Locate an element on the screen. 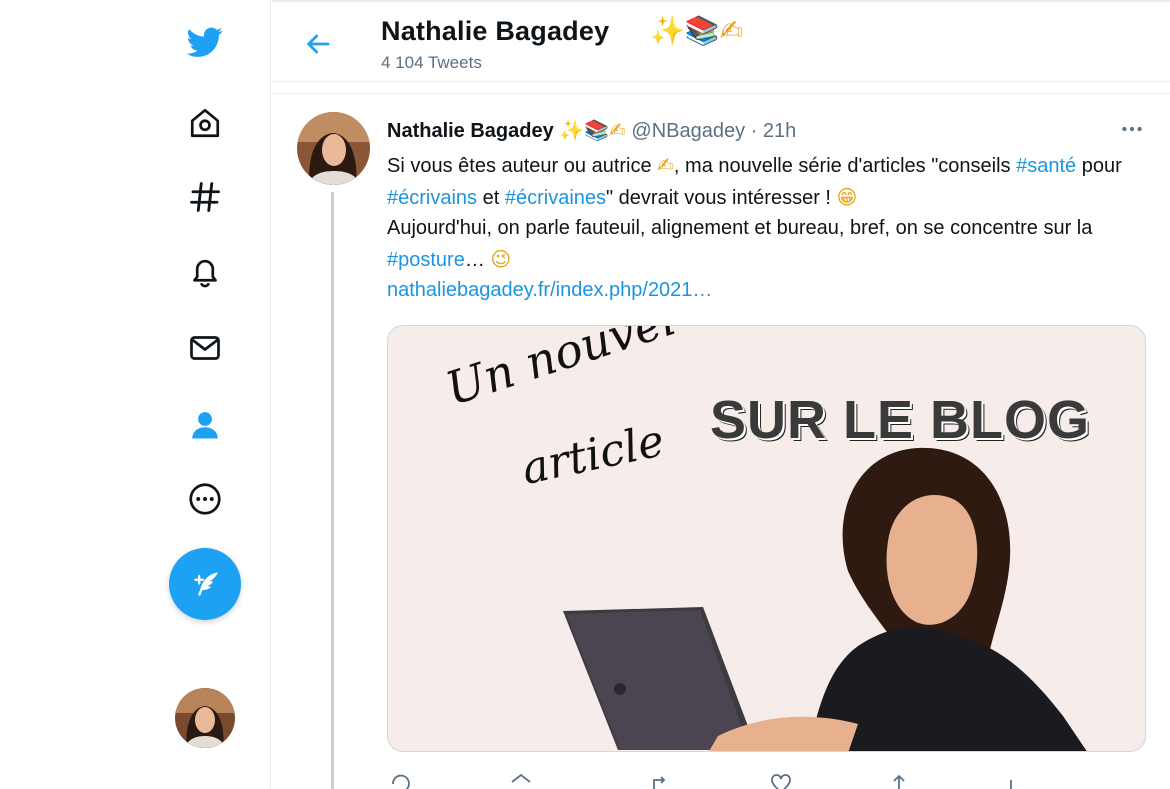 Image resolution: width=1170 pixels, height=789 pixels. thread-line is located at coordinates (332, 490).